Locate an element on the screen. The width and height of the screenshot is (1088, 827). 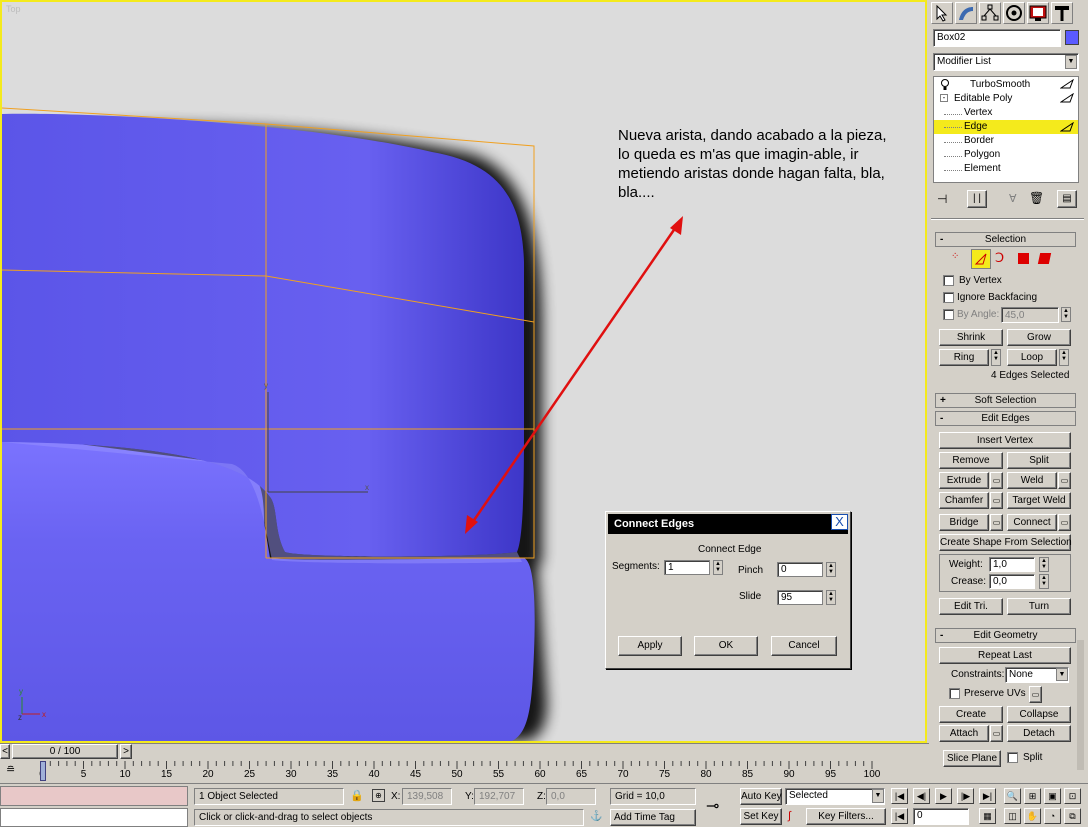
slide-input: 95 is located at coordinates (800, 597).